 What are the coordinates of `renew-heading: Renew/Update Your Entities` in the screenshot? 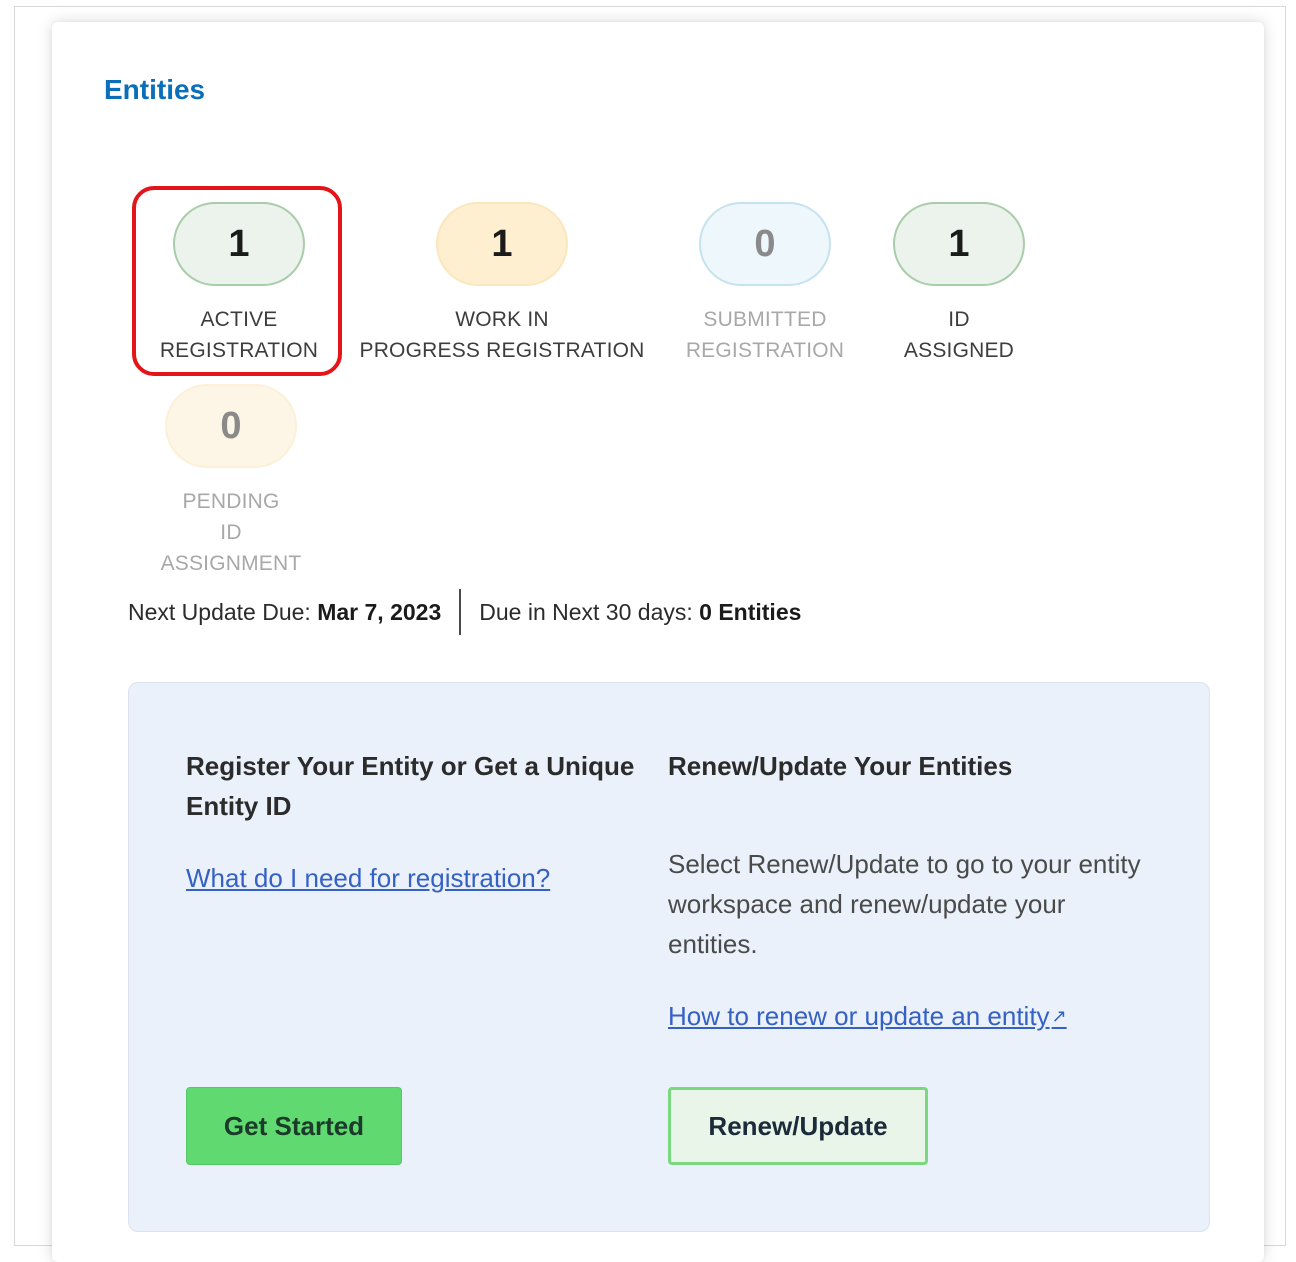 It's located at (840, 766).